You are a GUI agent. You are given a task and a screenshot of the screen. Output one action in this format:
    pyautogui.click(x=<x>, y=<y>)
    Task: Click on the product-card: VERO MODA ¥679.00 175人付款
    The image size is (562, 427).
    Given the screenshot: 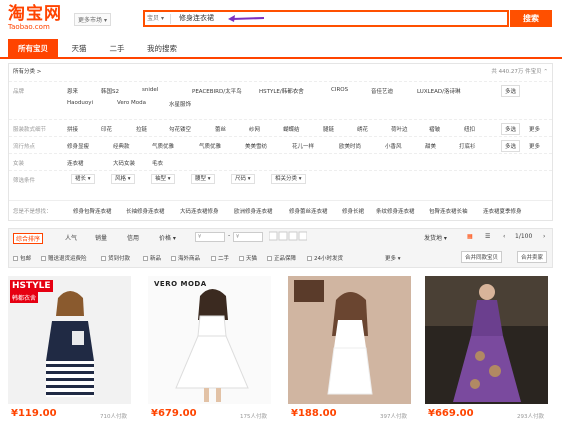 What is the action you would take?
    pyautogui.click(x=209, y=349)
    